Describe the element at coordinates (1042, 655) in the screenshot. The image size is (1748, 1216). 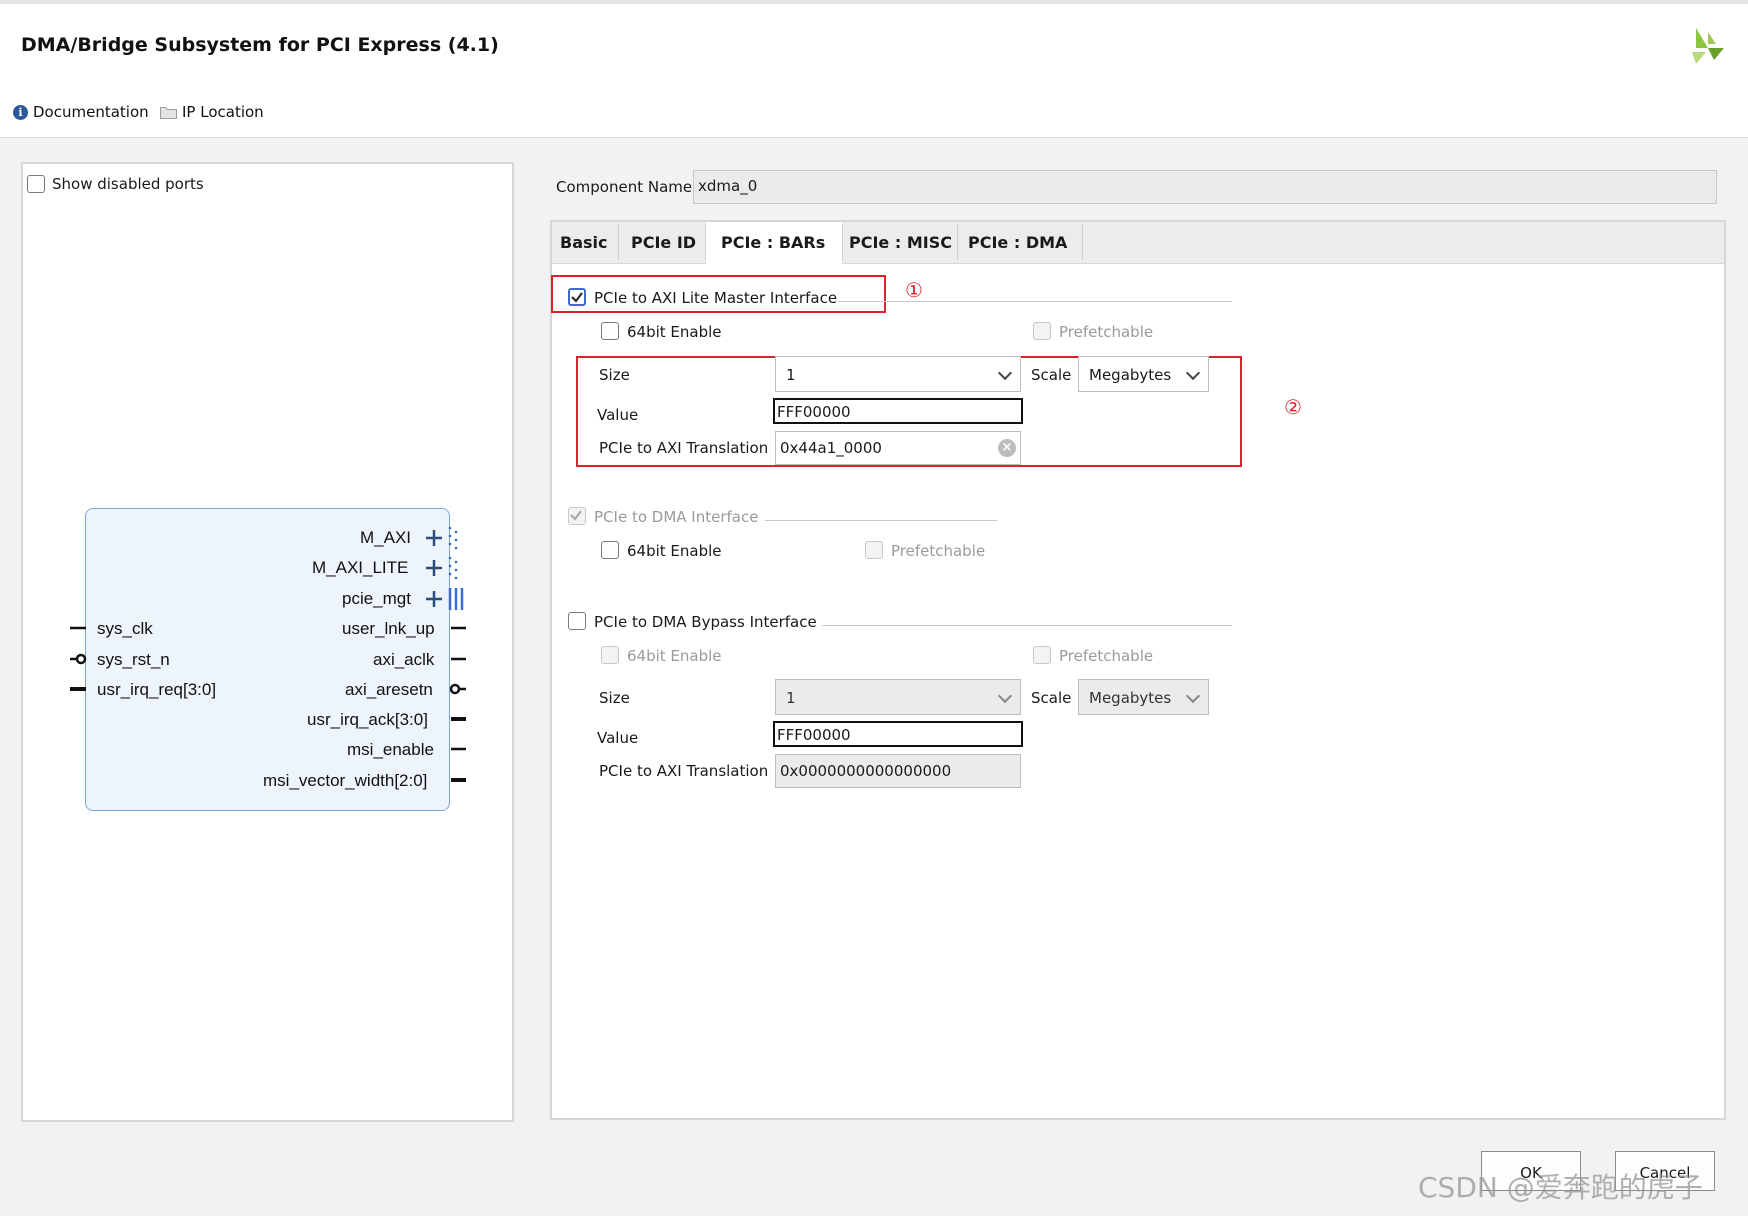
I see `dma-bypass-prefetchable-checkbox` at that location.